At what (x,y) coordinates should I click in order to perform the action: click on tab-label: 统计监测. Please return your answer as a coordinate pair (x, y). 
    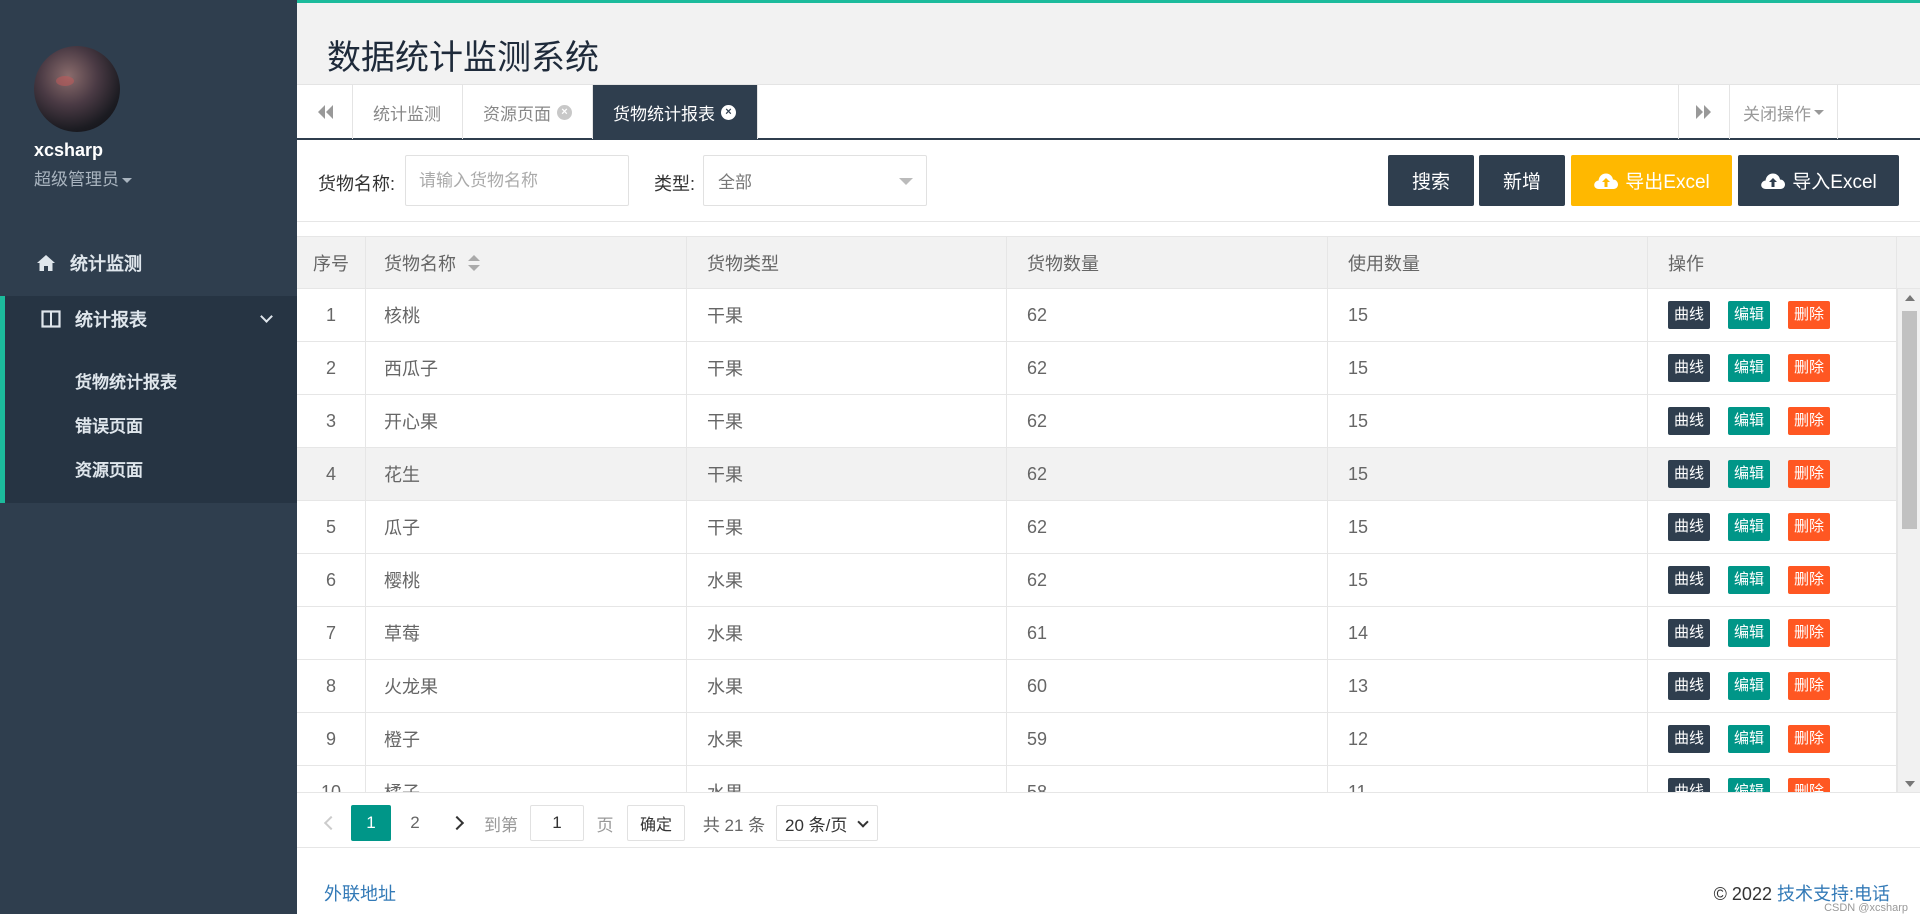
    Looking at the image, I should click on (407, 114).